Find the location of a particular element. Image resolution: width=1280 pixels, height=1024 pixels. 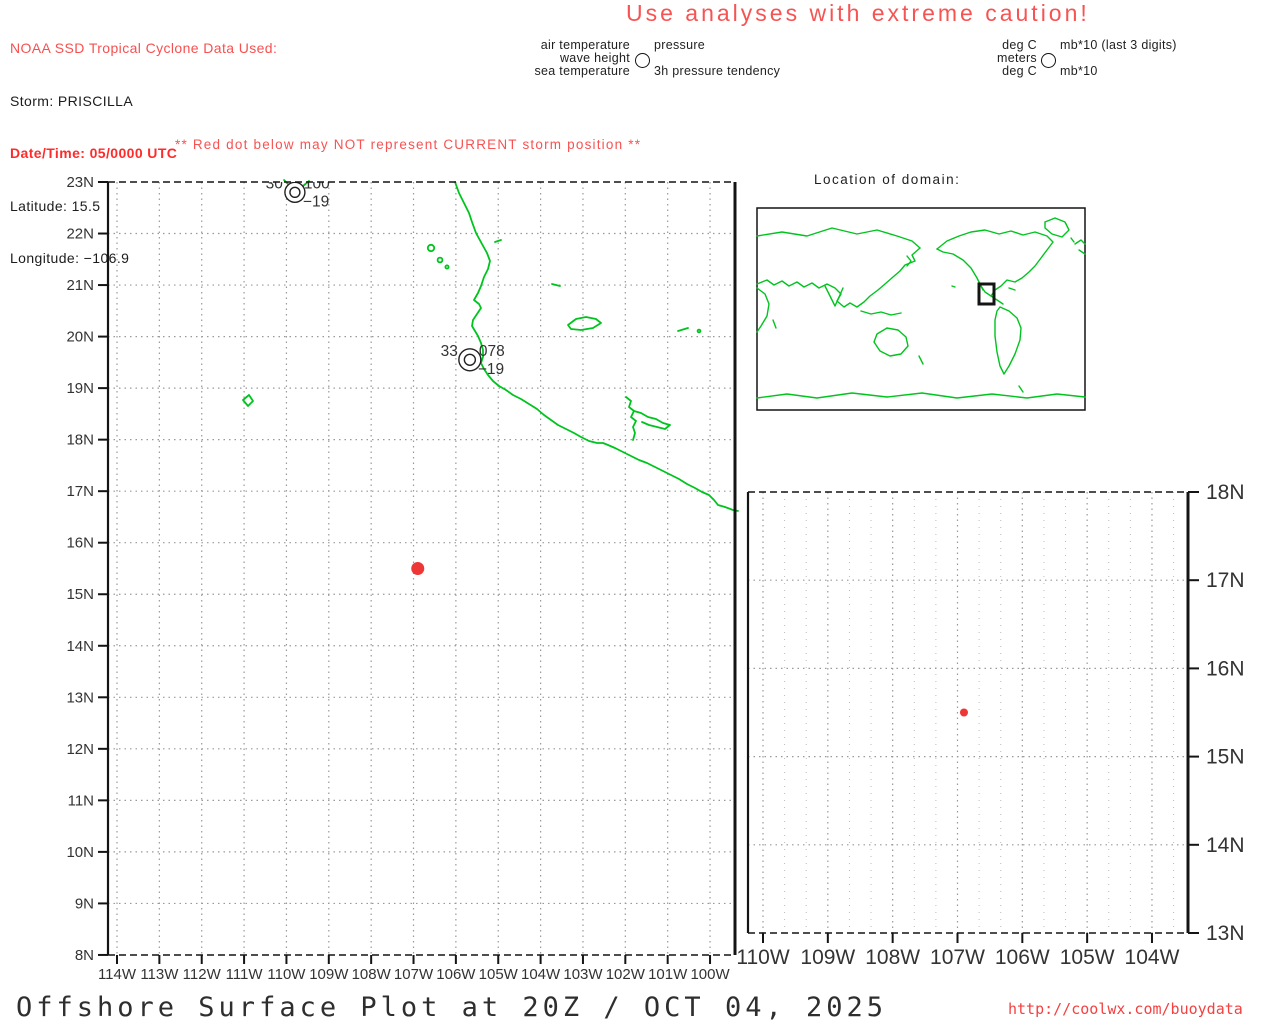

main-map-lat-label: 21N is located at coordinates (80, 285).